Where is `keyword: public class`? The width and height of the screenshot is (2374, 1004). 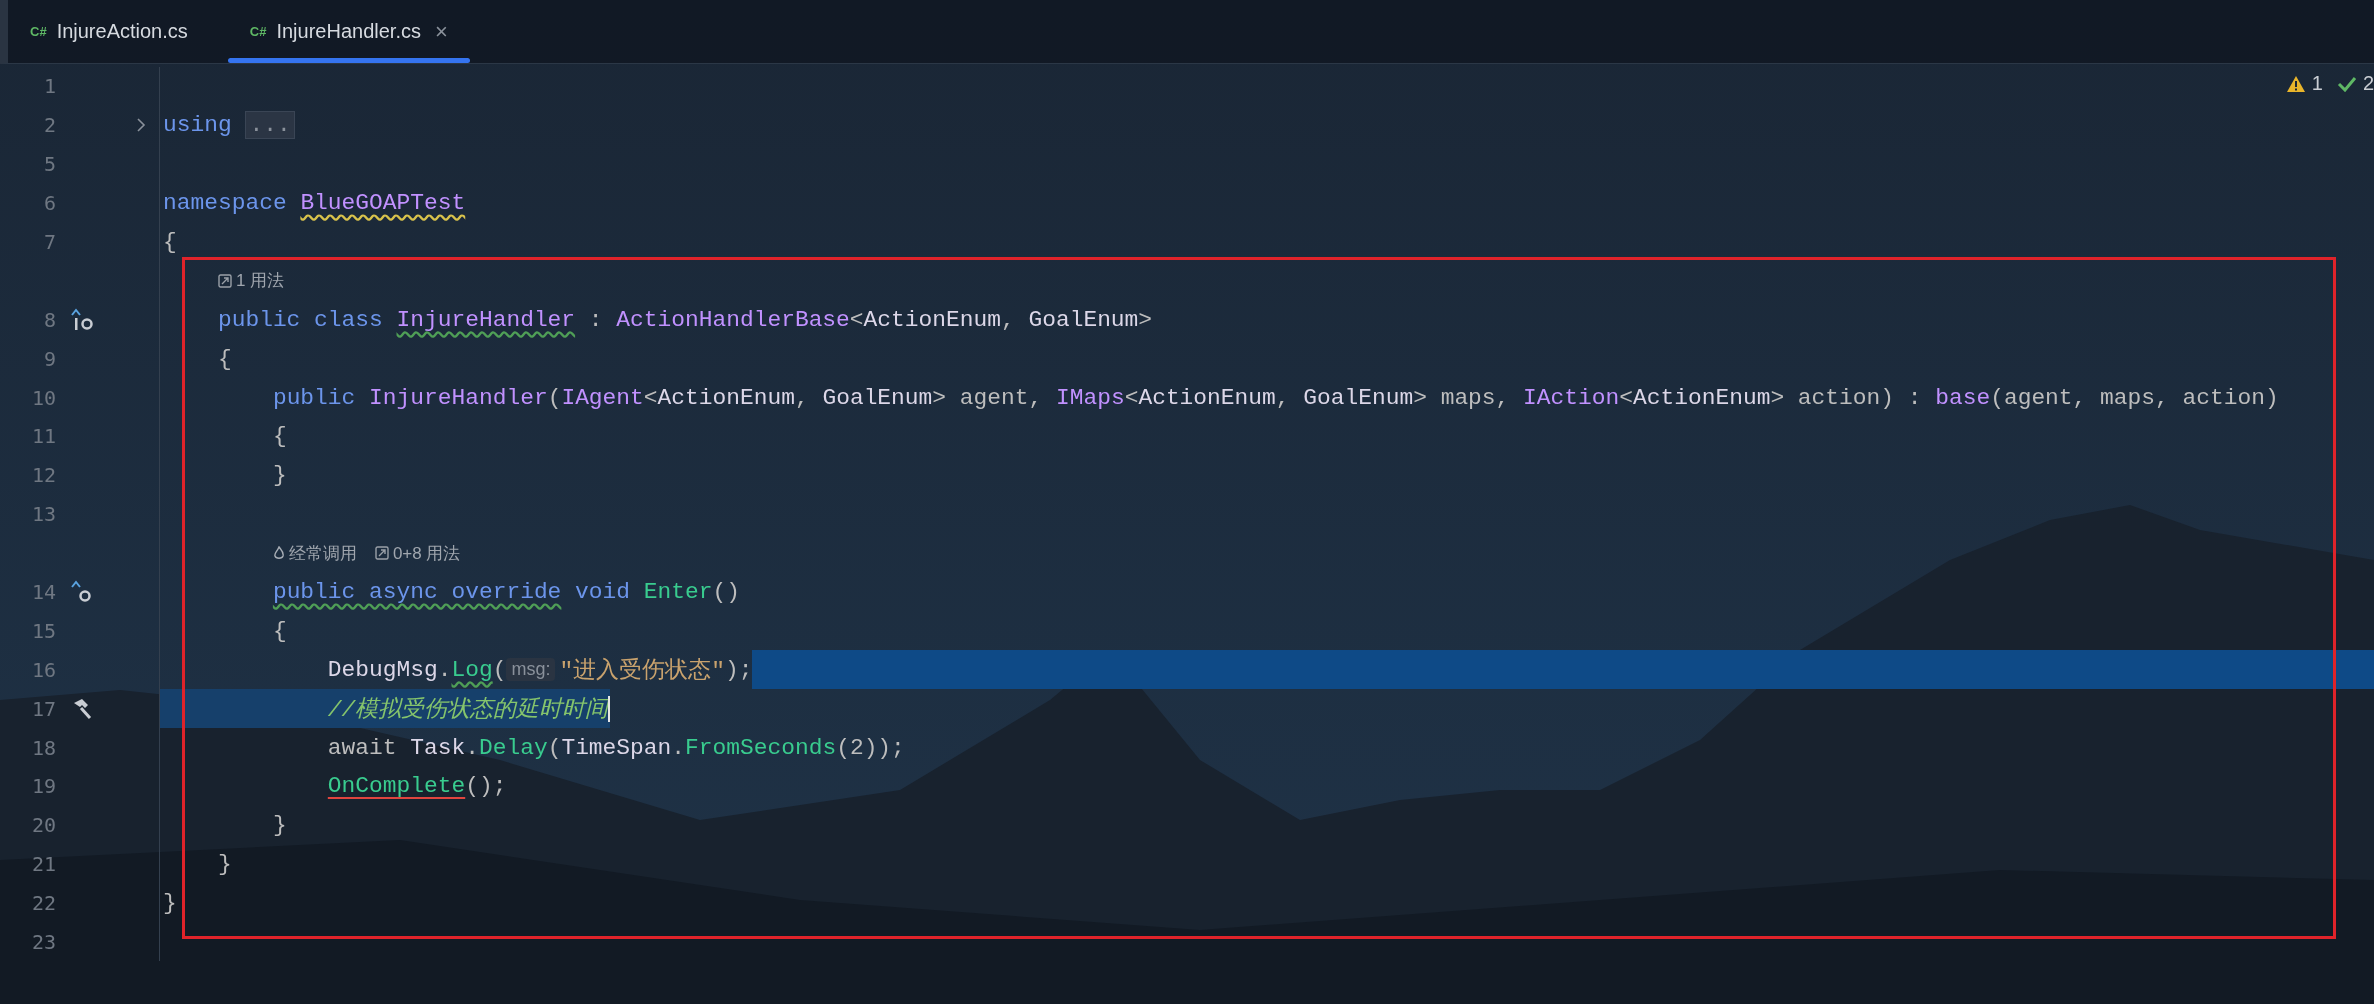 keyword: public class is located at coordinates (300, 319).